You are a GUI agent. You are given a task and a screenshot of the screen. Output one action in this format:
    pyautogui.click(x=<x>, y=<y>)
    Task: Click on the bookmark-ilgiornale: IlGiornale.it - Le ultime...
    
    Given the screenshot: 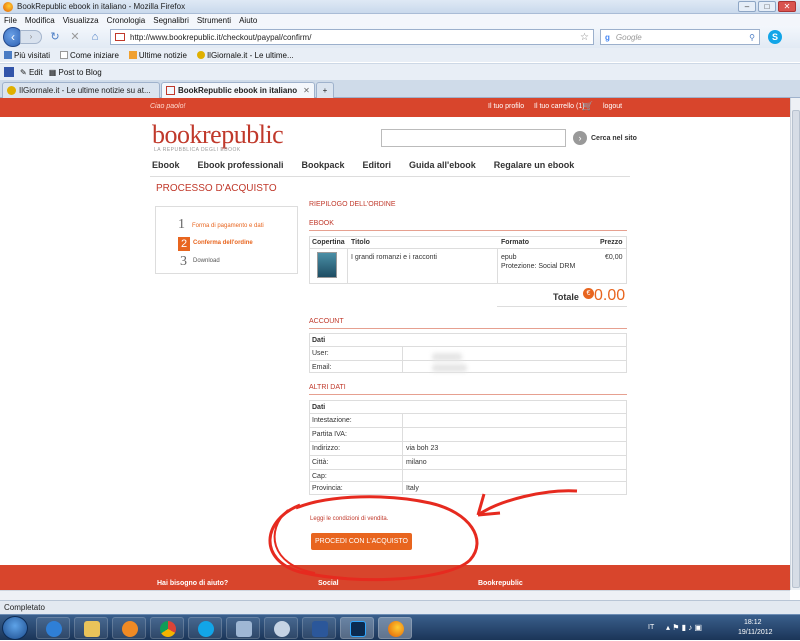 What is the action you would take?
    pyautogui.click(x=245, y=55)
    